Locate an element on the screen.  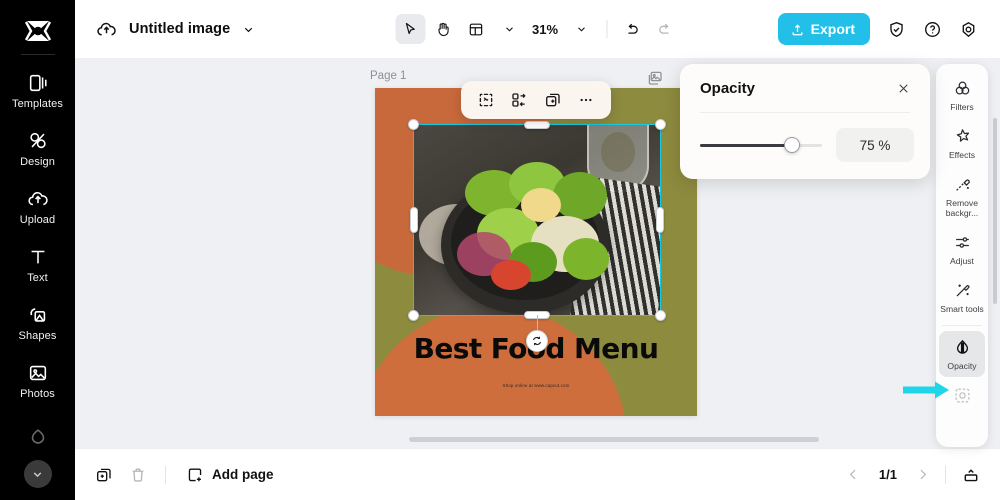
select-tool-button is located at coordinates (409, 29).